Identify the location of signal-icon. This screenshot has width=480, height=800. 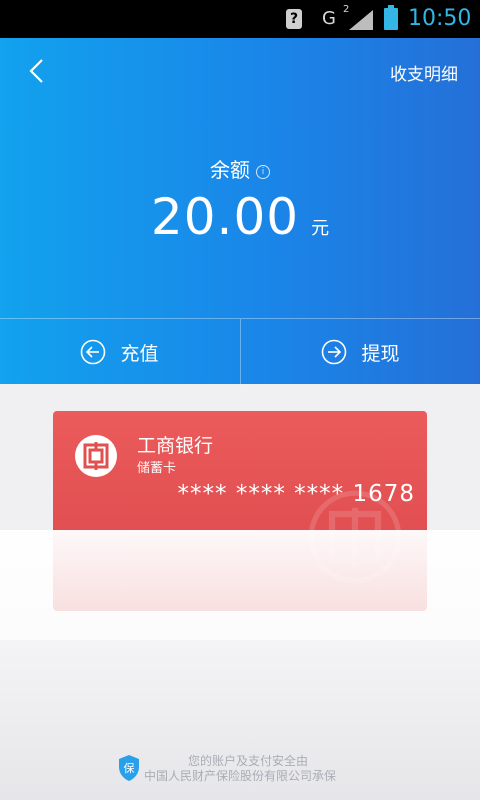
(361, 20).